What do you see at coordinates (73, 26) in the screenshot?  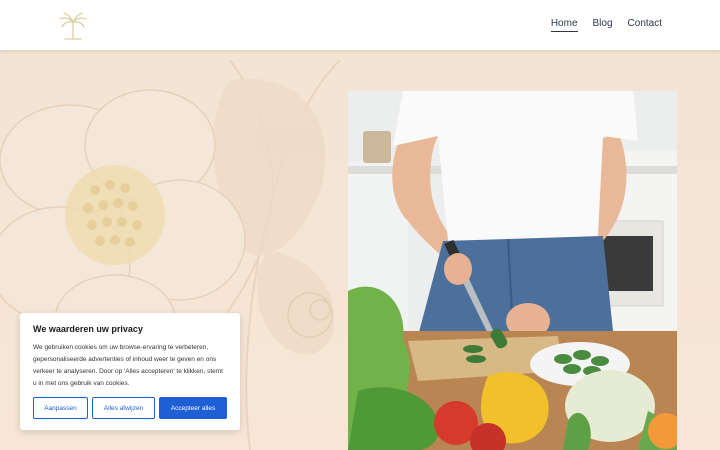 I see `palm-tree-logo-icon` at bounding box center [73, 26].